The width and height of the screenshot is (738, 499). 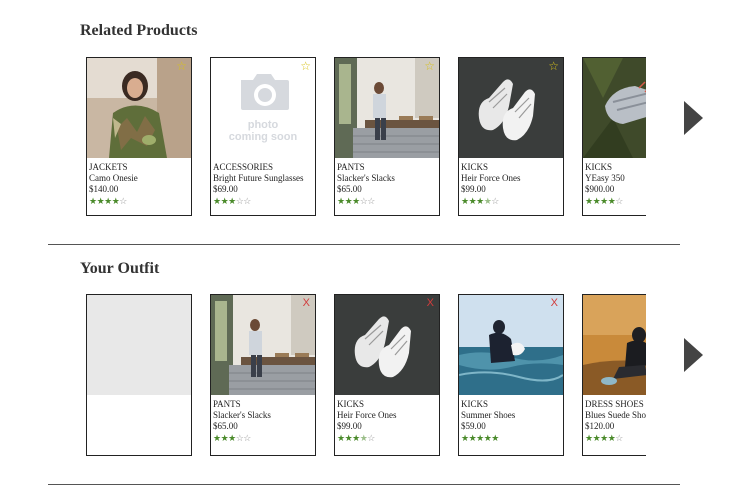 I want to click on section-divider, so click(x=364, y=244).